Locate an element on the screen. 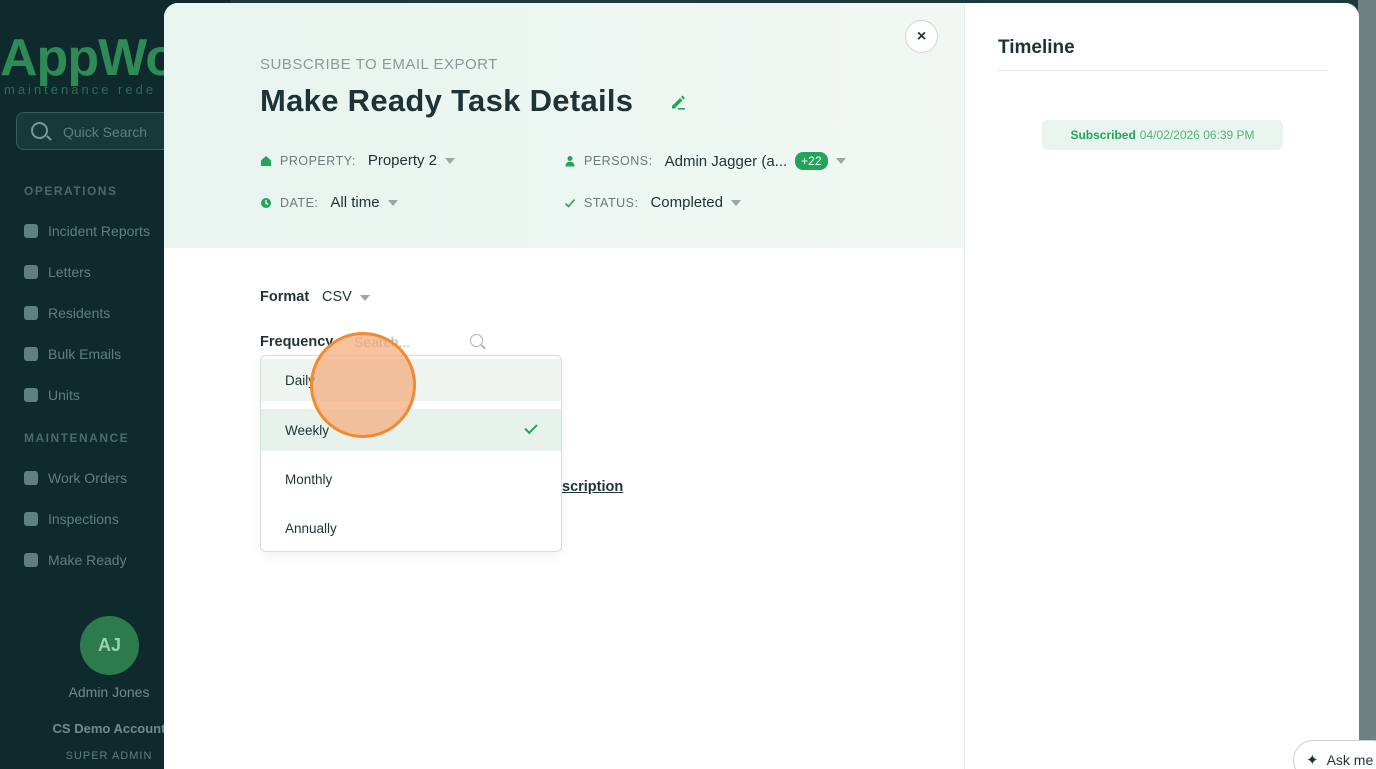  page-title: Make Ready Task Details is located at coordinates (447, 100).